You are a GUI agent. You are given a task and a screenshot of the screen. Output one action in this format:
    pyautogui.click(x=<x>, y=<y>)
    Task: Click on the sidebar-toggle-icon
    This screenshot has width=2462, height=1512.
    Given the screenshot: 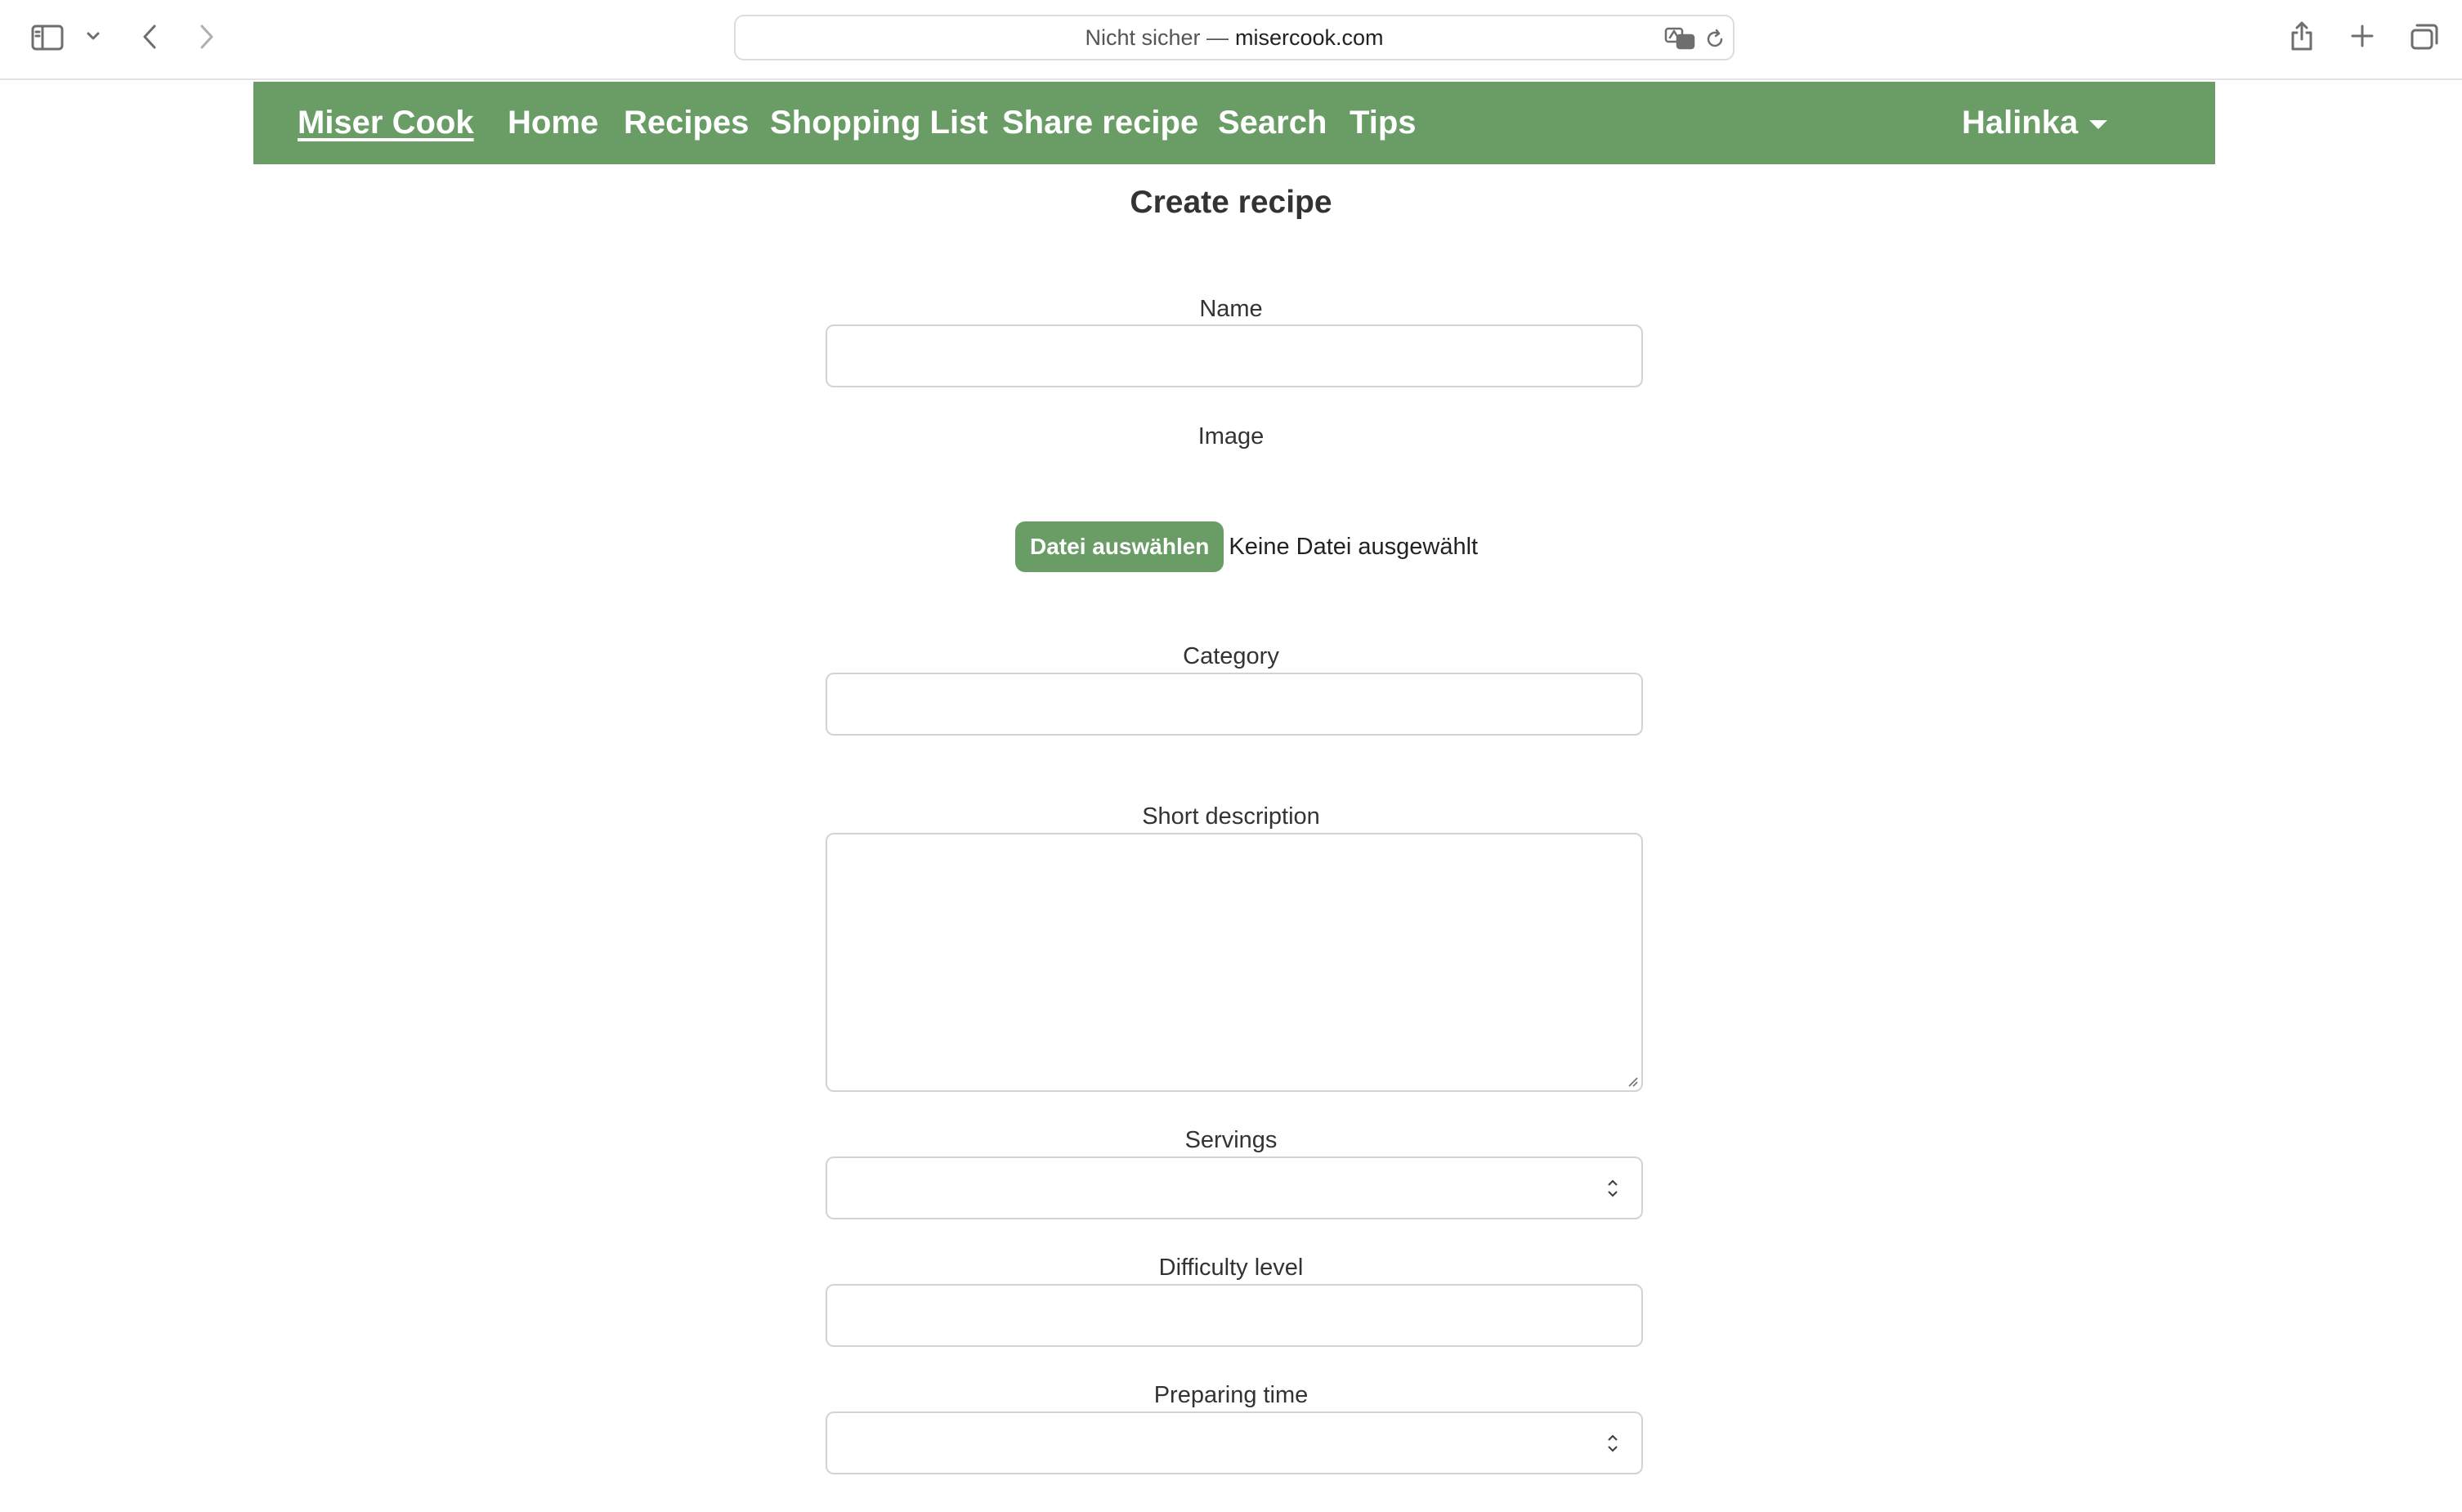 What is the action you would take?
    pyautogui.click(x=47, y=37)
    